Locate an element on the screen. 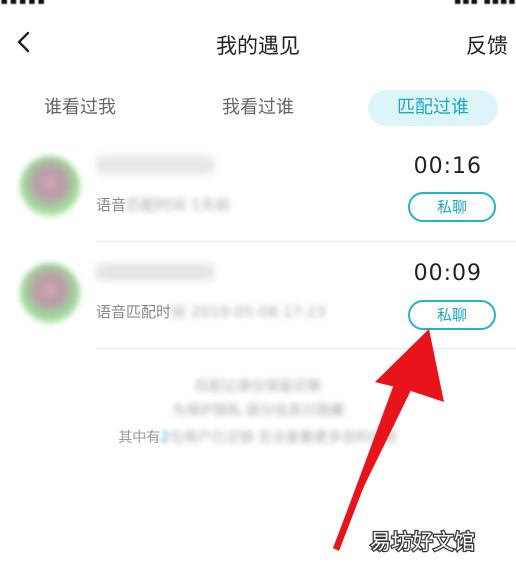  notice-blurred: 匹配记录仅保留近期 is located at coordinates (258, 387).